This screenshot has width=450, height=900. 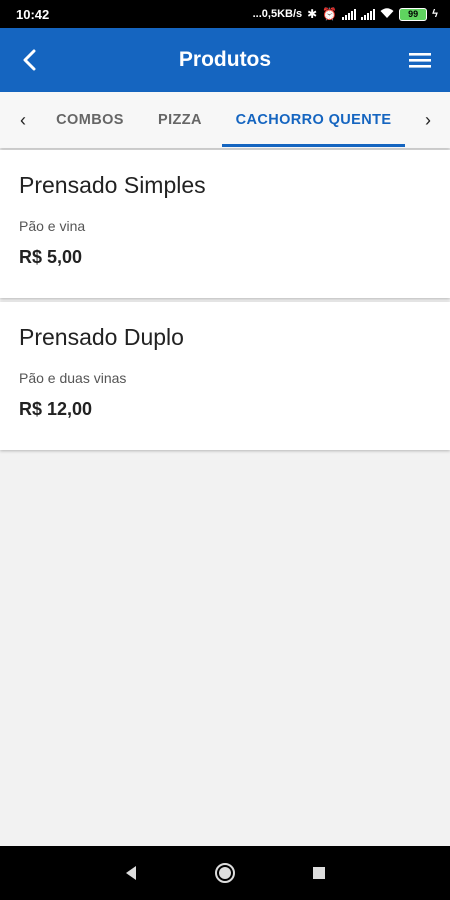 What do you see at coordinates (225, 14) in the screenshot?
I see `status-bar: 10:42 ...0,5KB/s ✱ ⏰ 99 ϟ` at bounding box center [225, 14].